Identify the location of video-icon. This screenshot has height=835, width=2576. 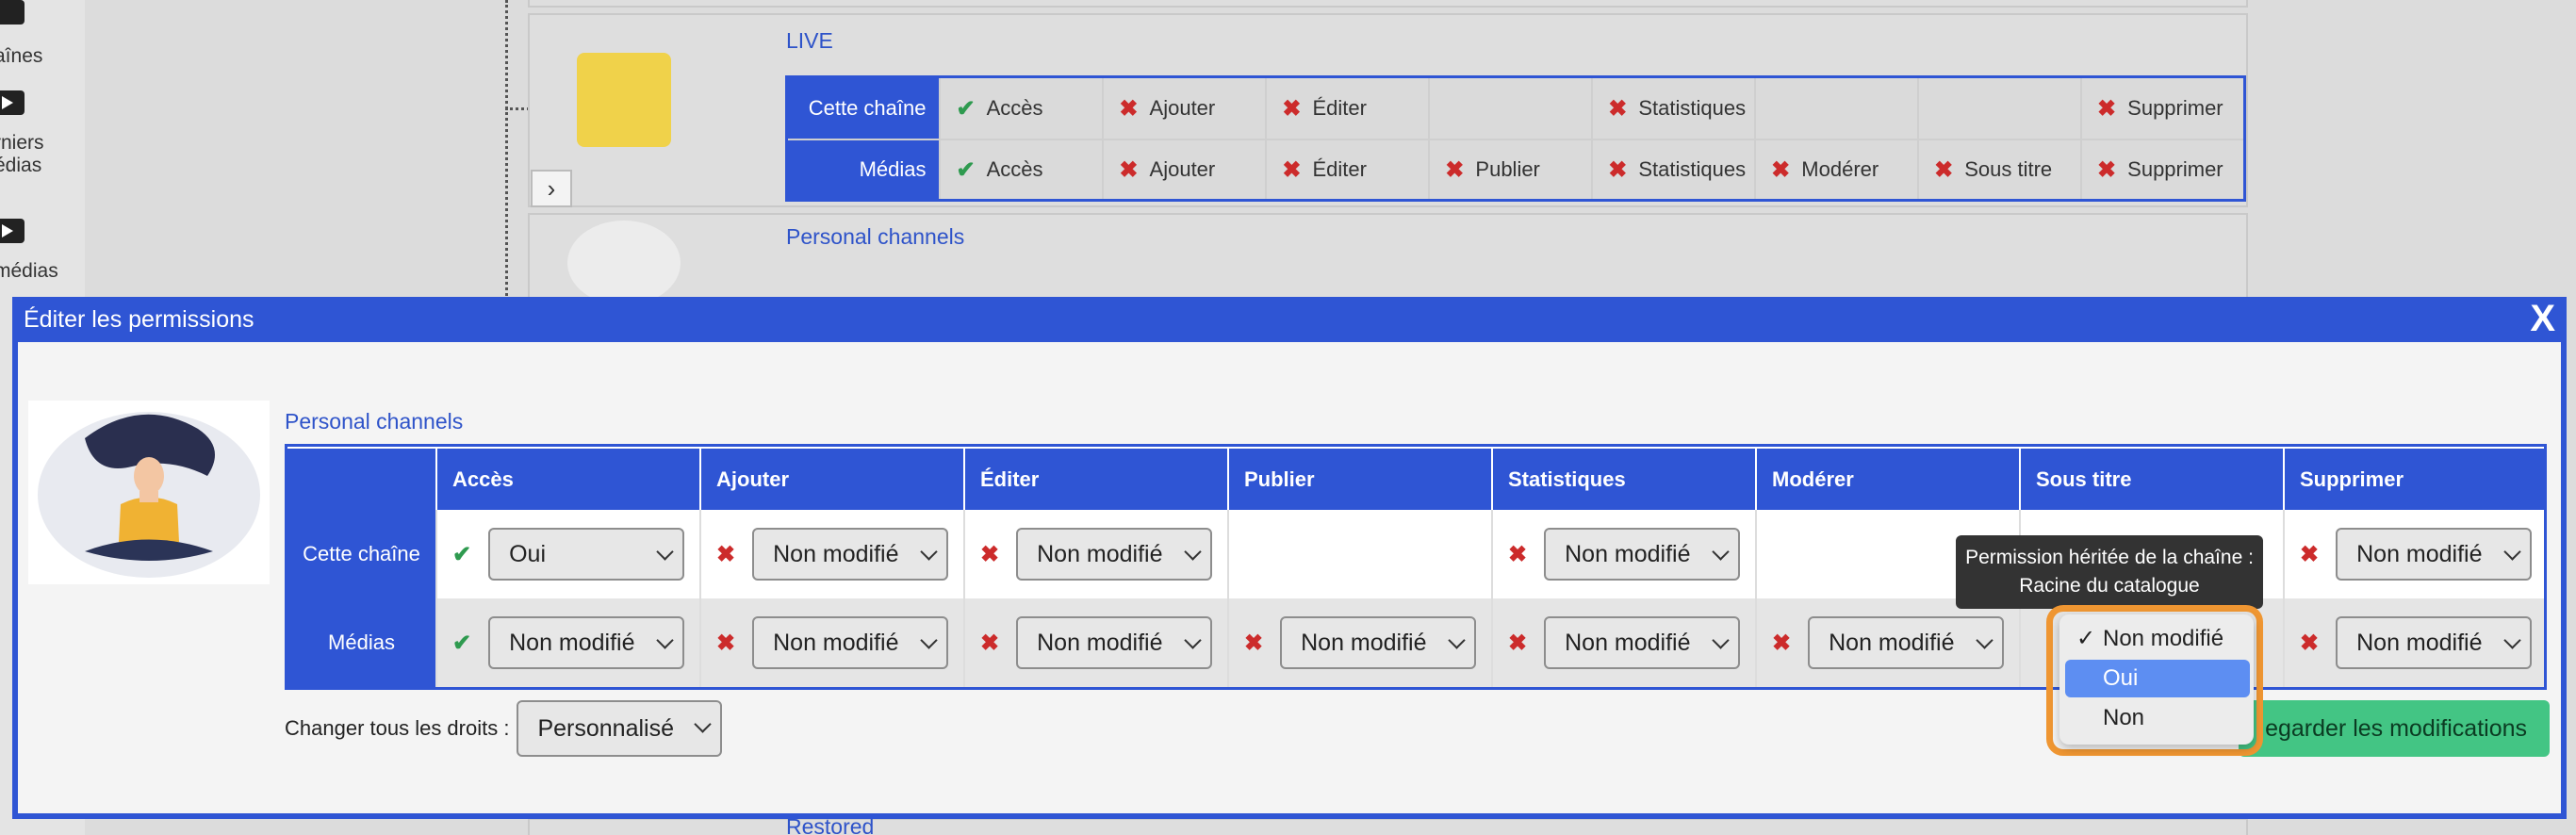
(12, 231).